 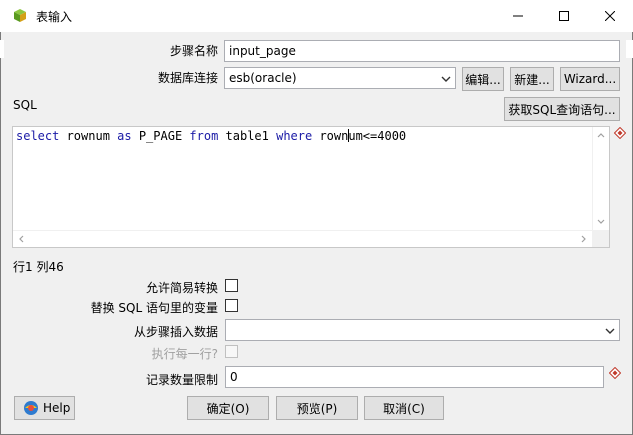 What do you see at coordinates (38, 267) in the screenshot?
I see `cursor-position: 行1 列46` at bounding box center [38, 267].